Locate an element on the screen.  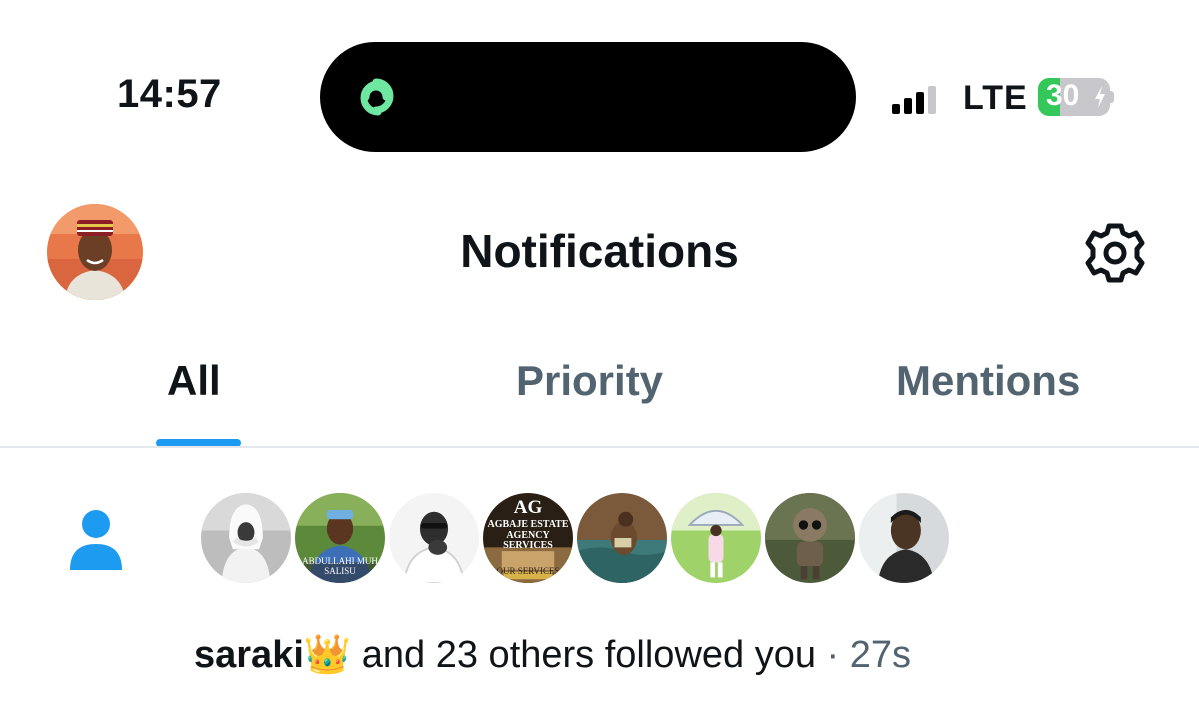
person-icon is located at coordinates (96, 540).